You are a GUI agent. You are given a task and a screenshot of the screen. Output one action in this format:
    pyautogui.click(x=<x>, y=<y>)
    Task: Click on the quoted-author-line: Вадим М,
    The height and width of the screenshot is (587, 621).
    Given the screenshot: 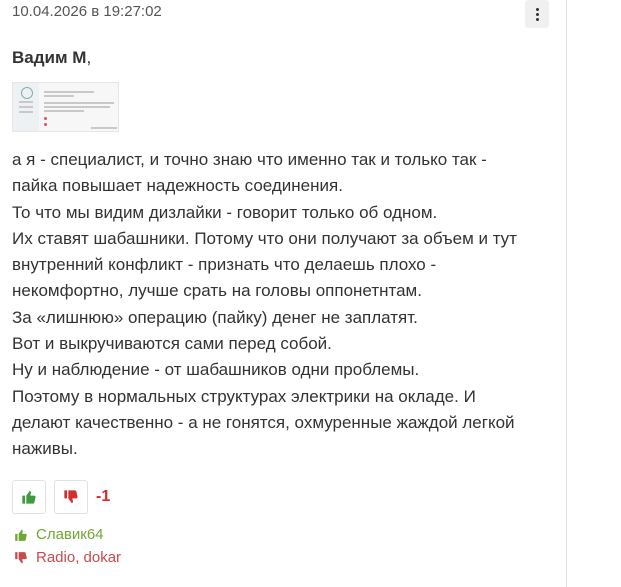 What is the action you would take?
    pyautogui.click(x=51, y=58)
    